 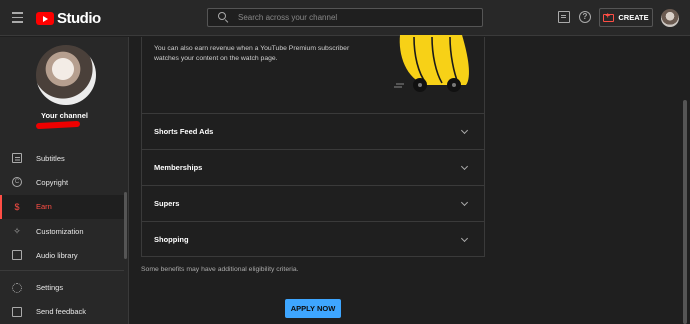 What do you see at coordinates (564, 17) in the screenshot?
I see `messages-icon` at bounding box center [564, 17].